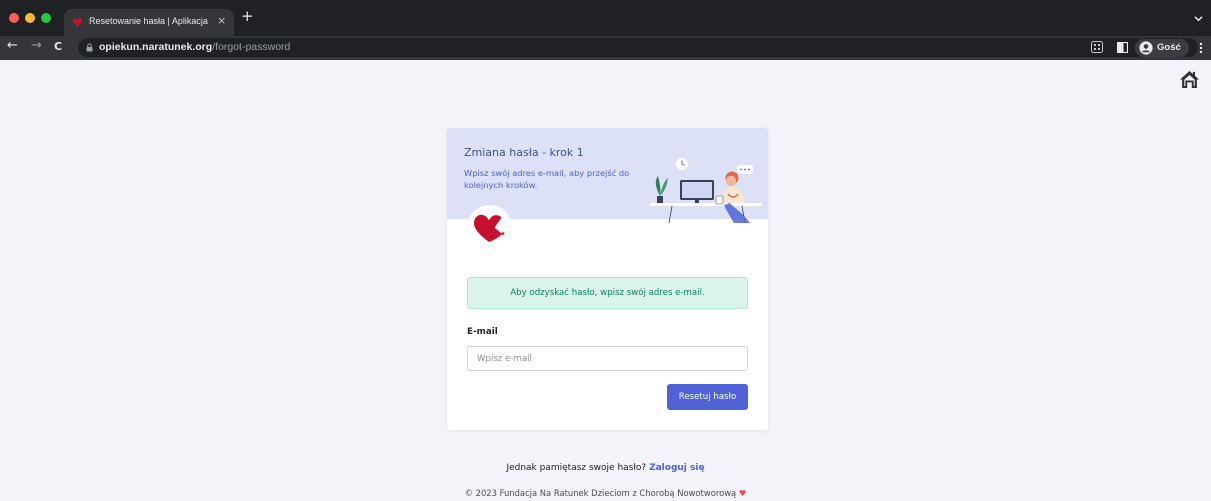 The width and height of the screenshot is (1211, 501). I want to click on heart-logo-icon, so click(489, 228).